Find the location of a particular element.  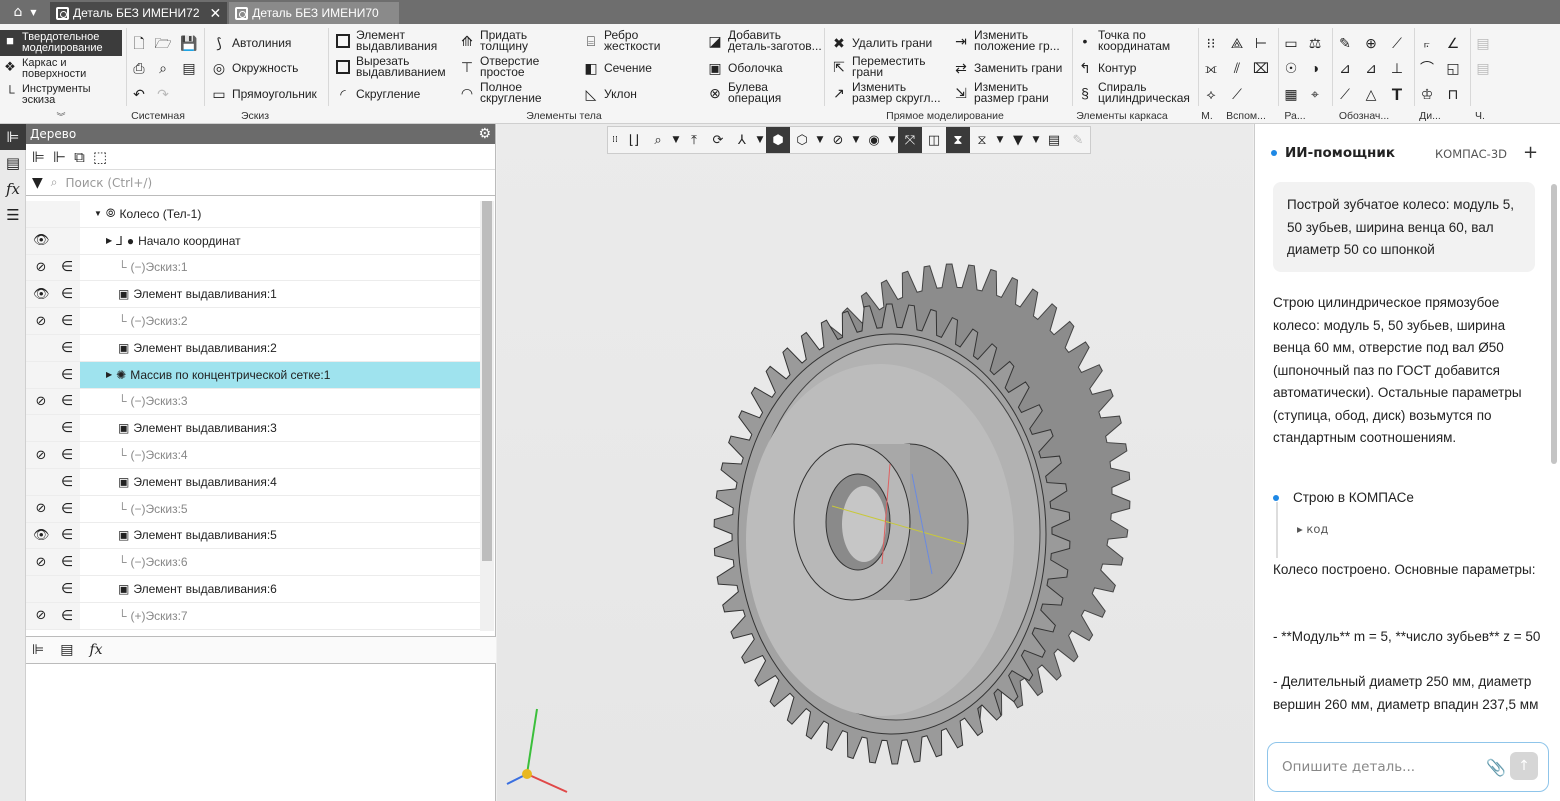

pattern-button: ⁝⁝ is located at coordinates (1211, 43).